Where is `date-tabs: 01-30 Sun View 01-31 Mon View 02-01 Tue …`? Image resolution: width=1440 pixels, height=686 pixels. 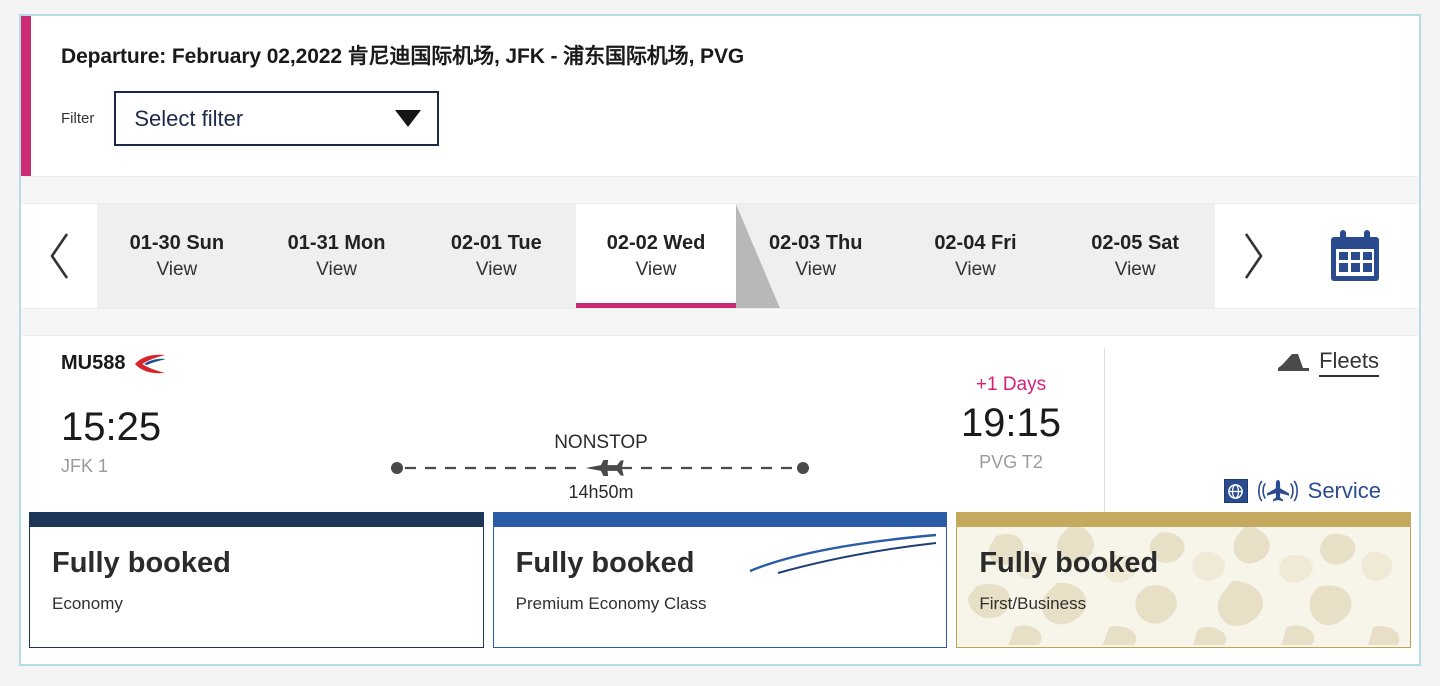 date-tabs: 01-30 Sun View 01-31 Mon View 02-01 Tue … is located at coordinates (656, 256).